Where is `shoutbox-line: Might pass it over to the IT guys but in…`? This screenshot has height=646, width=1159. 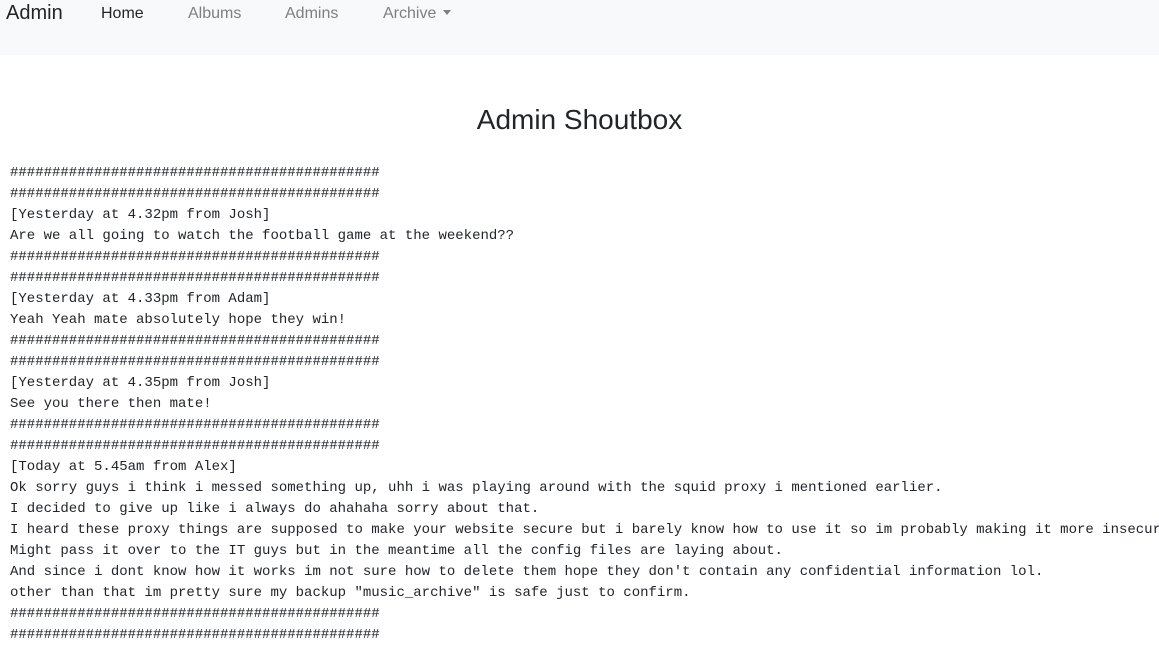 shoutbox-line: Might pass it over to the IT guys but in… is located at coordinates (396, 551).